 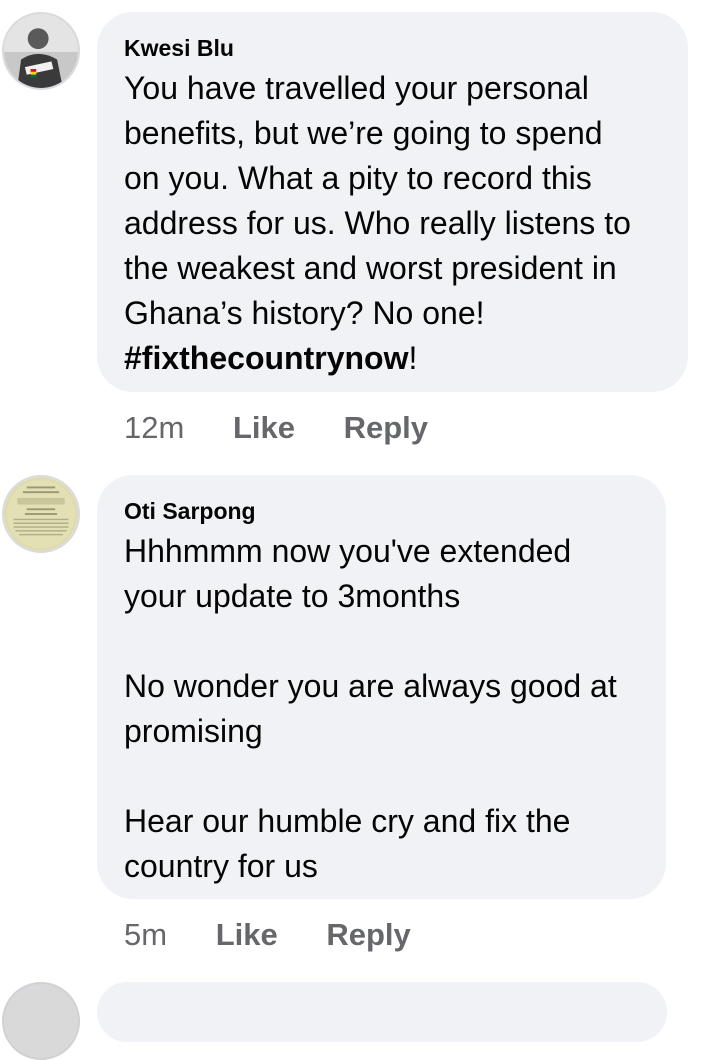 I want to click on comment-line: on you. What a pity to record this, so click(x=358, y=178).